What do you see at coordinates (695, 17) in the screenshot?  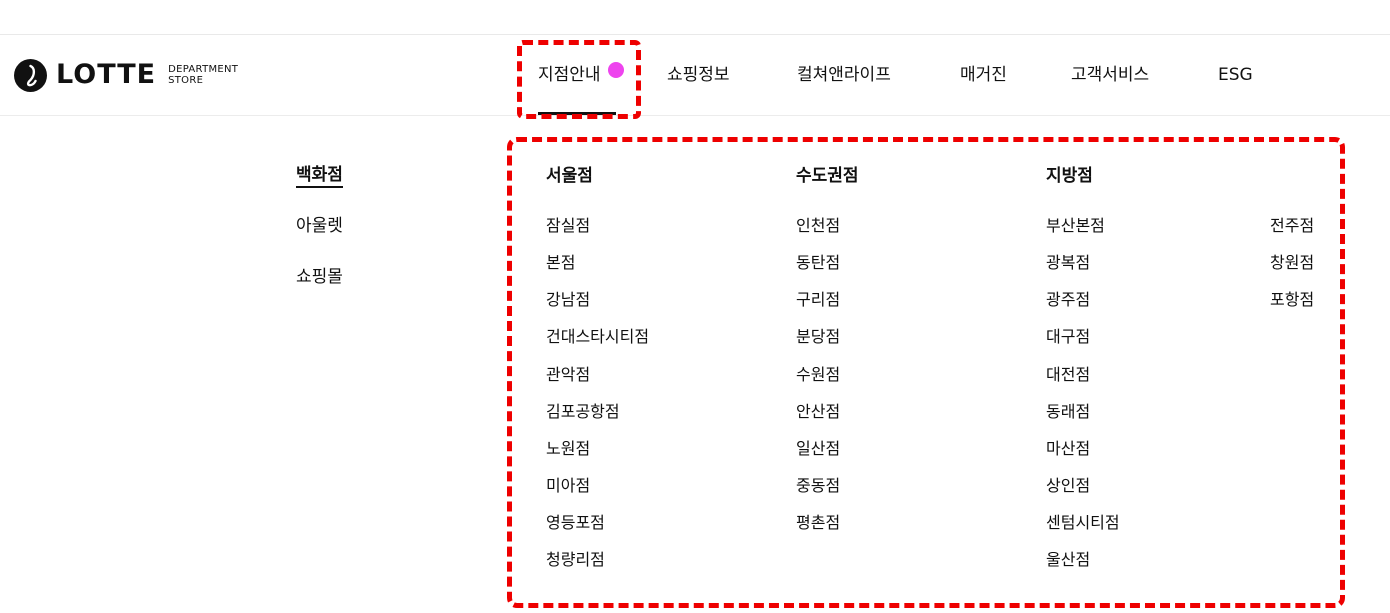 I see `top-utility-strip` at bounding box center [695, 17].